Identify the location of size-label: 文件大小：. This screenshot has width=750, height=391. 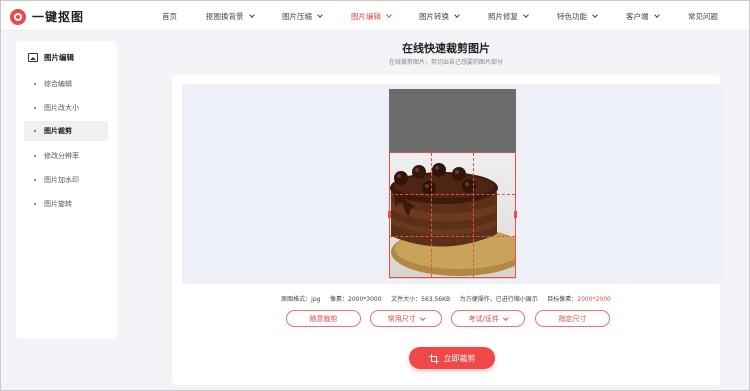
(406, 299).